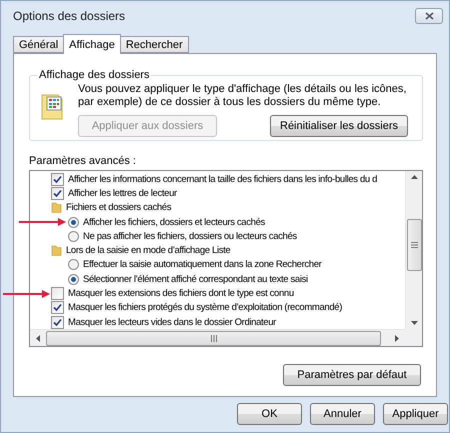  I want to click on option-label: Afficher les informations concernant la taille des fichiers dans les info-bulles du d, so click(223, 179).